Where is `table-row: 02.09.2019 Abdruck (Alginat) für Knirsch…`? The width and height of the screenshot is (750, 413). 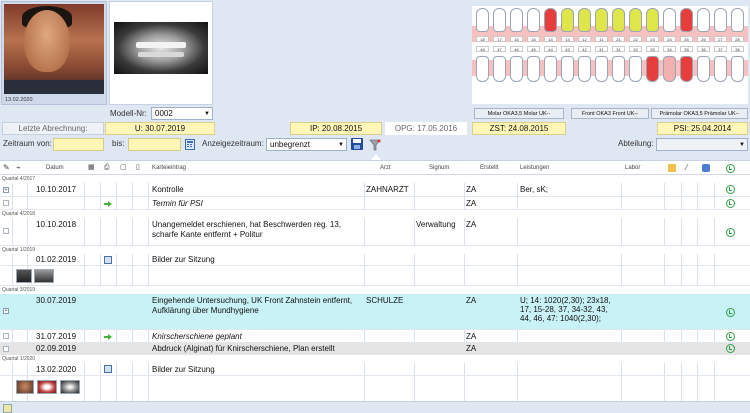
table-row: 02.09.2019 Abdruck (Alginat) für Knirsch… is located at coordinates (375, 349).